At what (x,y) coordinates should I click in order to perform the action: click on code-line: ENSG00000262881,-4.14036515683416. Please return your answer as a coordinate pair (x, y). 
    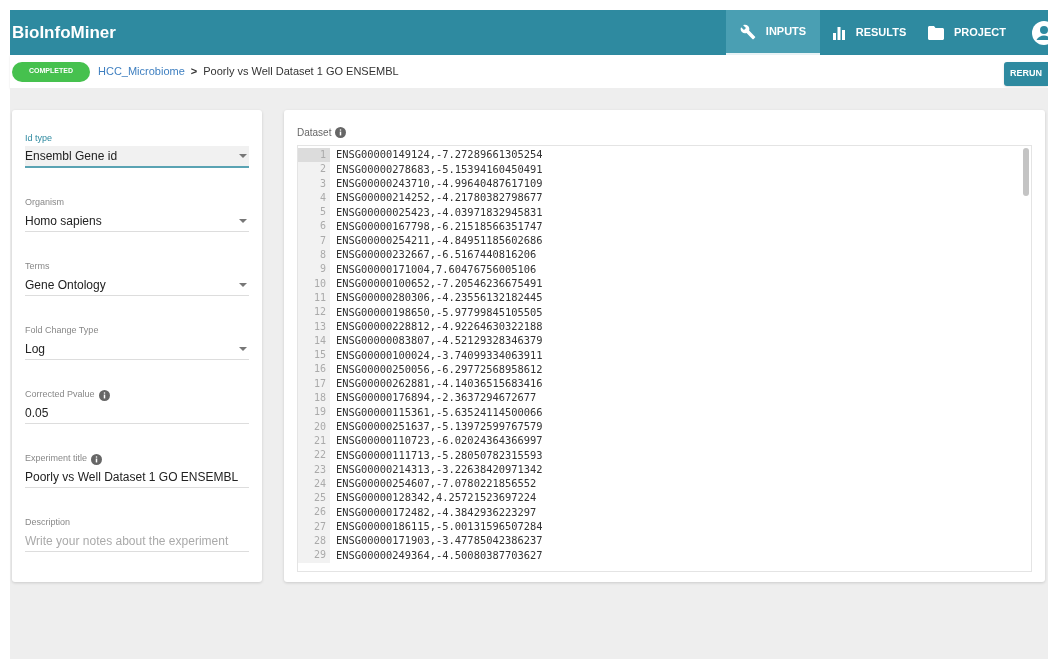
    Looking at the image, I should click on (439, 384).